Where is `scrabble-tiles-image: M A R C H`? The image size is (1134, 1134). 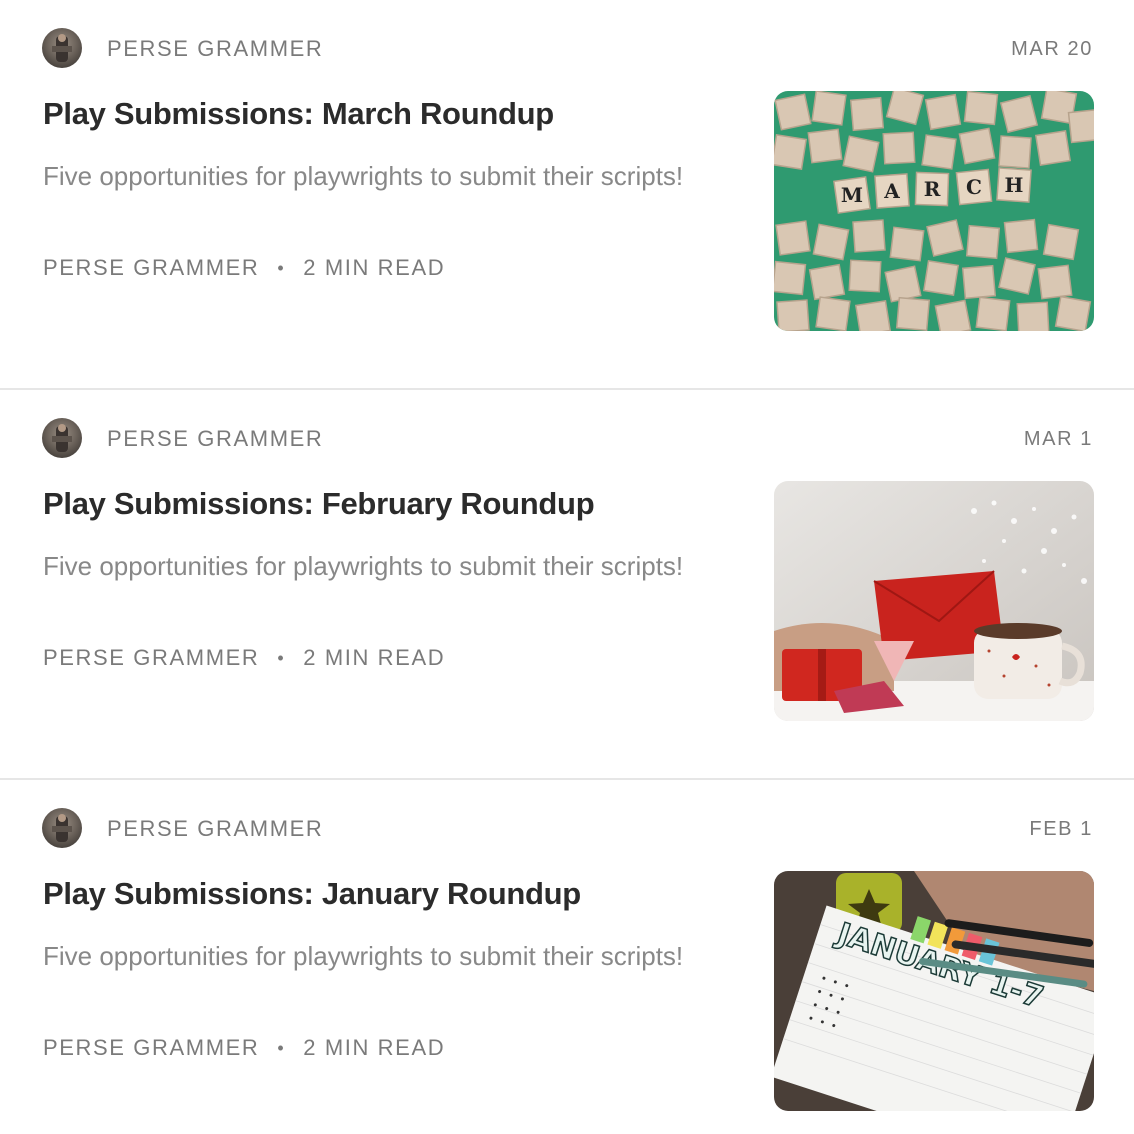 scrabble-tiles-image: M A R C H is located at coordinates (934, 211).